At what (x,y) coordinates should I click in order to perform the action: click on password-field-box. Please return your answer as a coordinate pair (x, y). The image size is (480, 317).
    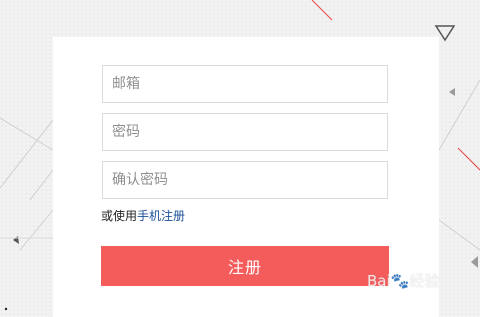
    Looking at the image, I should click on (245, 132).